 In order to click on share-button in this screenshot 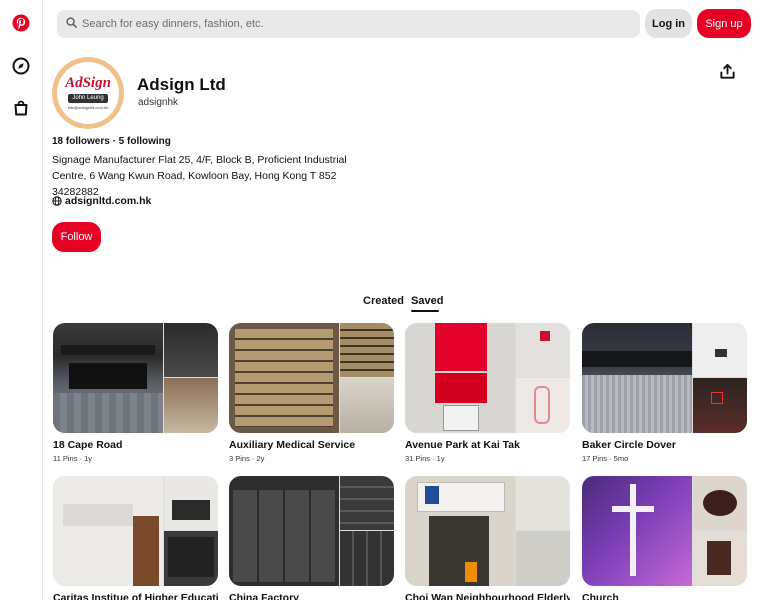, I will do `click(727, 71)`.